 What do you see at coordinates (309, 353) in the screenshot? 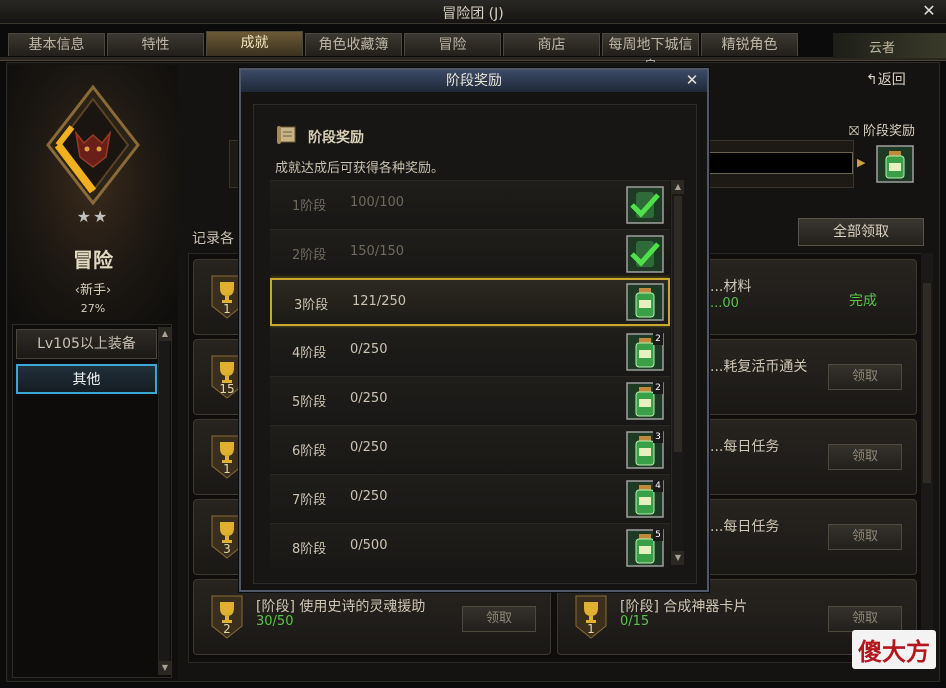
I see `stage-label: 4阶段` at bounding box center [309, 353].